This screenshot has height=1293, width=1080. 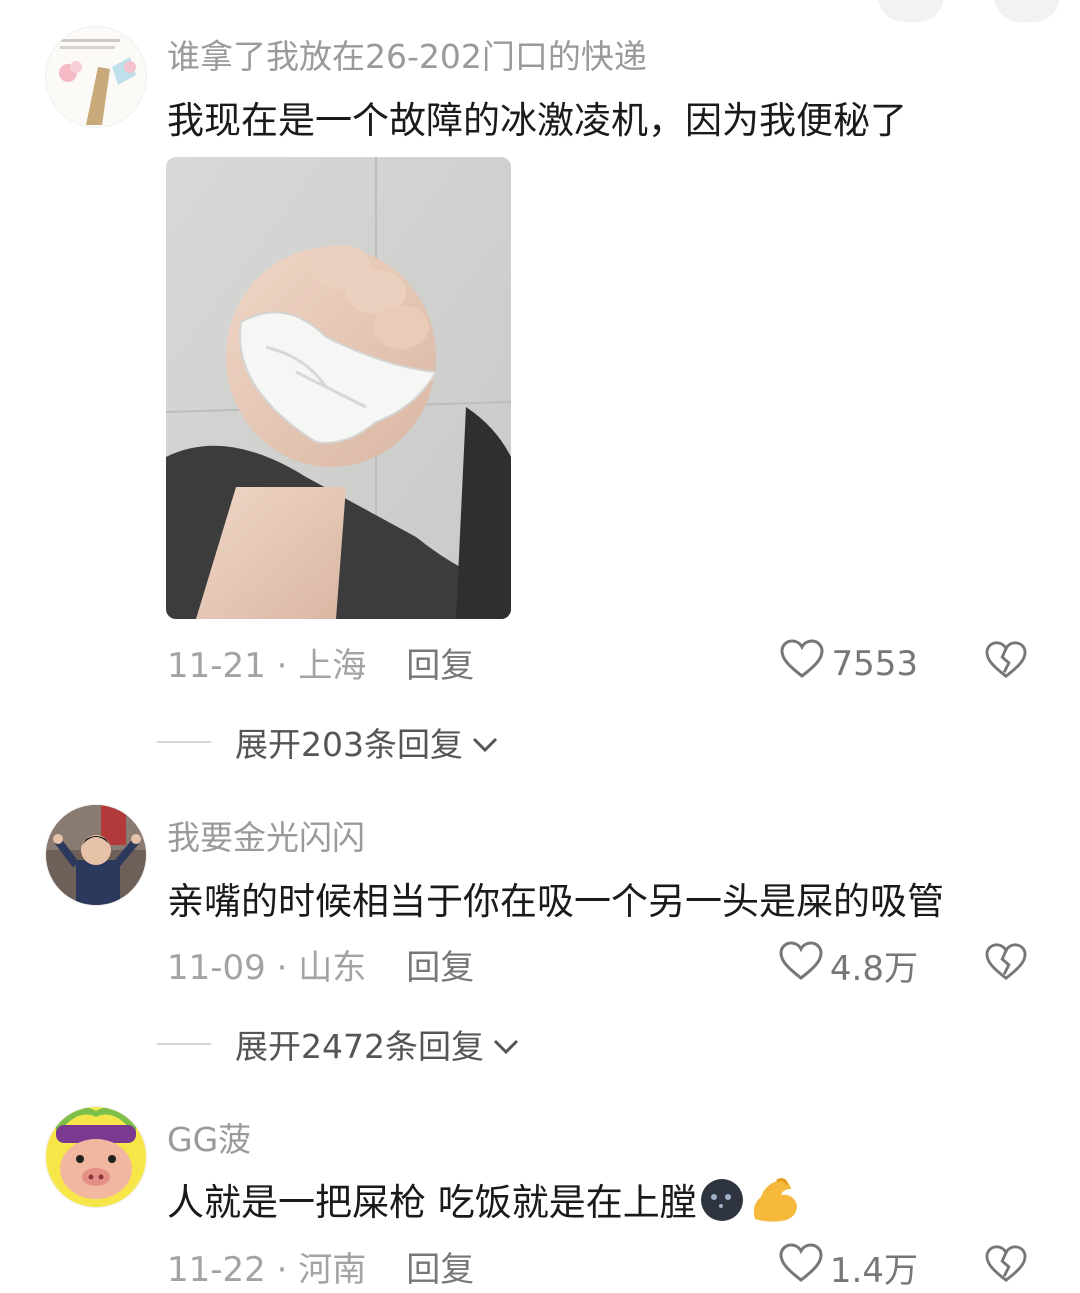 I want to click on like-count: 1.4万, so click(x=873, y=1271).